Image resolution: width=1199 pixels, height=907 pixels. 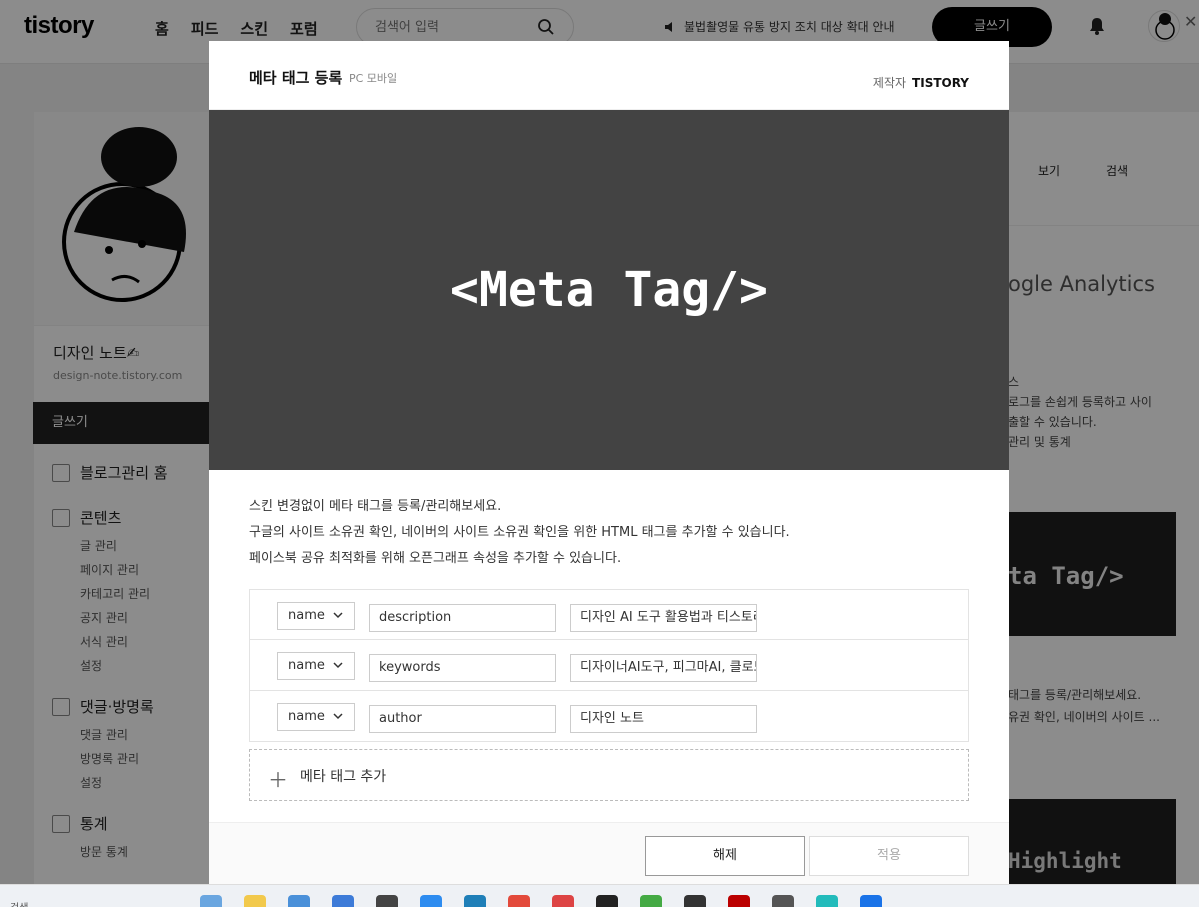 What do you see at coordinates (609, 853) in the screenshot?
I see `modal-footer: 해제 적용` at bounding box center [609, 853].